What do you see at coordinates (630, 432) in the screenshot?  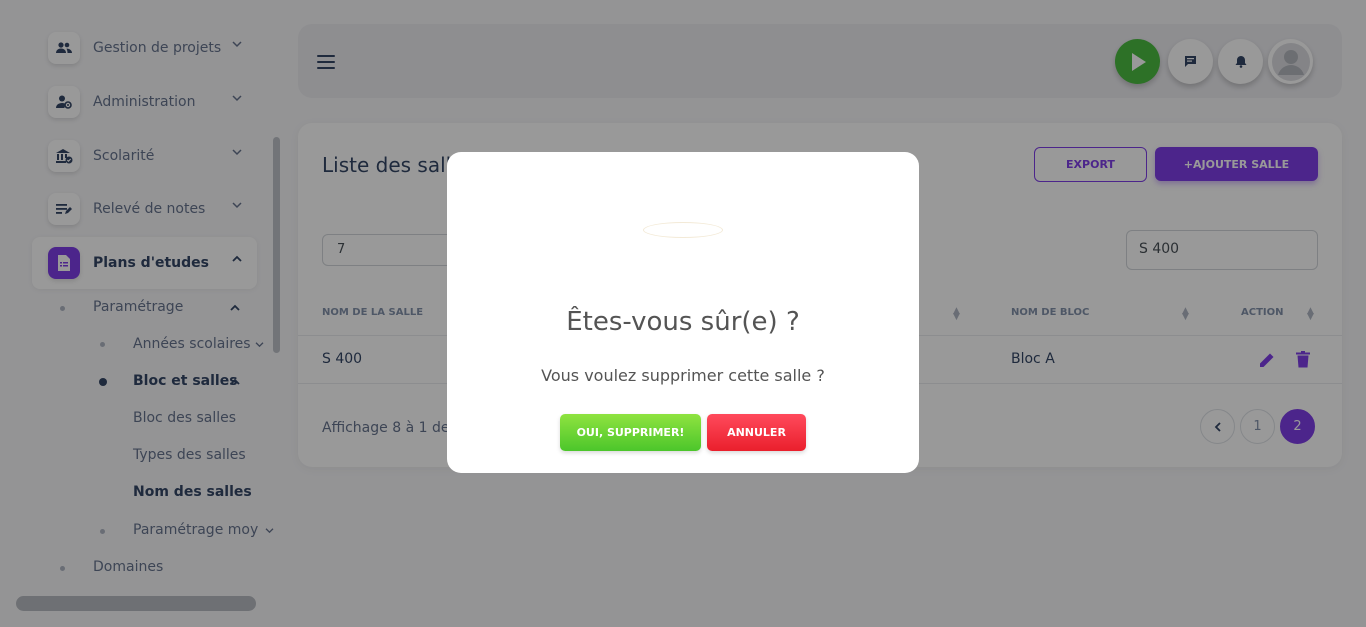 I see `confirm-delete-button: OUI, SUPPRIMER!` at bounding box center [630, 432].